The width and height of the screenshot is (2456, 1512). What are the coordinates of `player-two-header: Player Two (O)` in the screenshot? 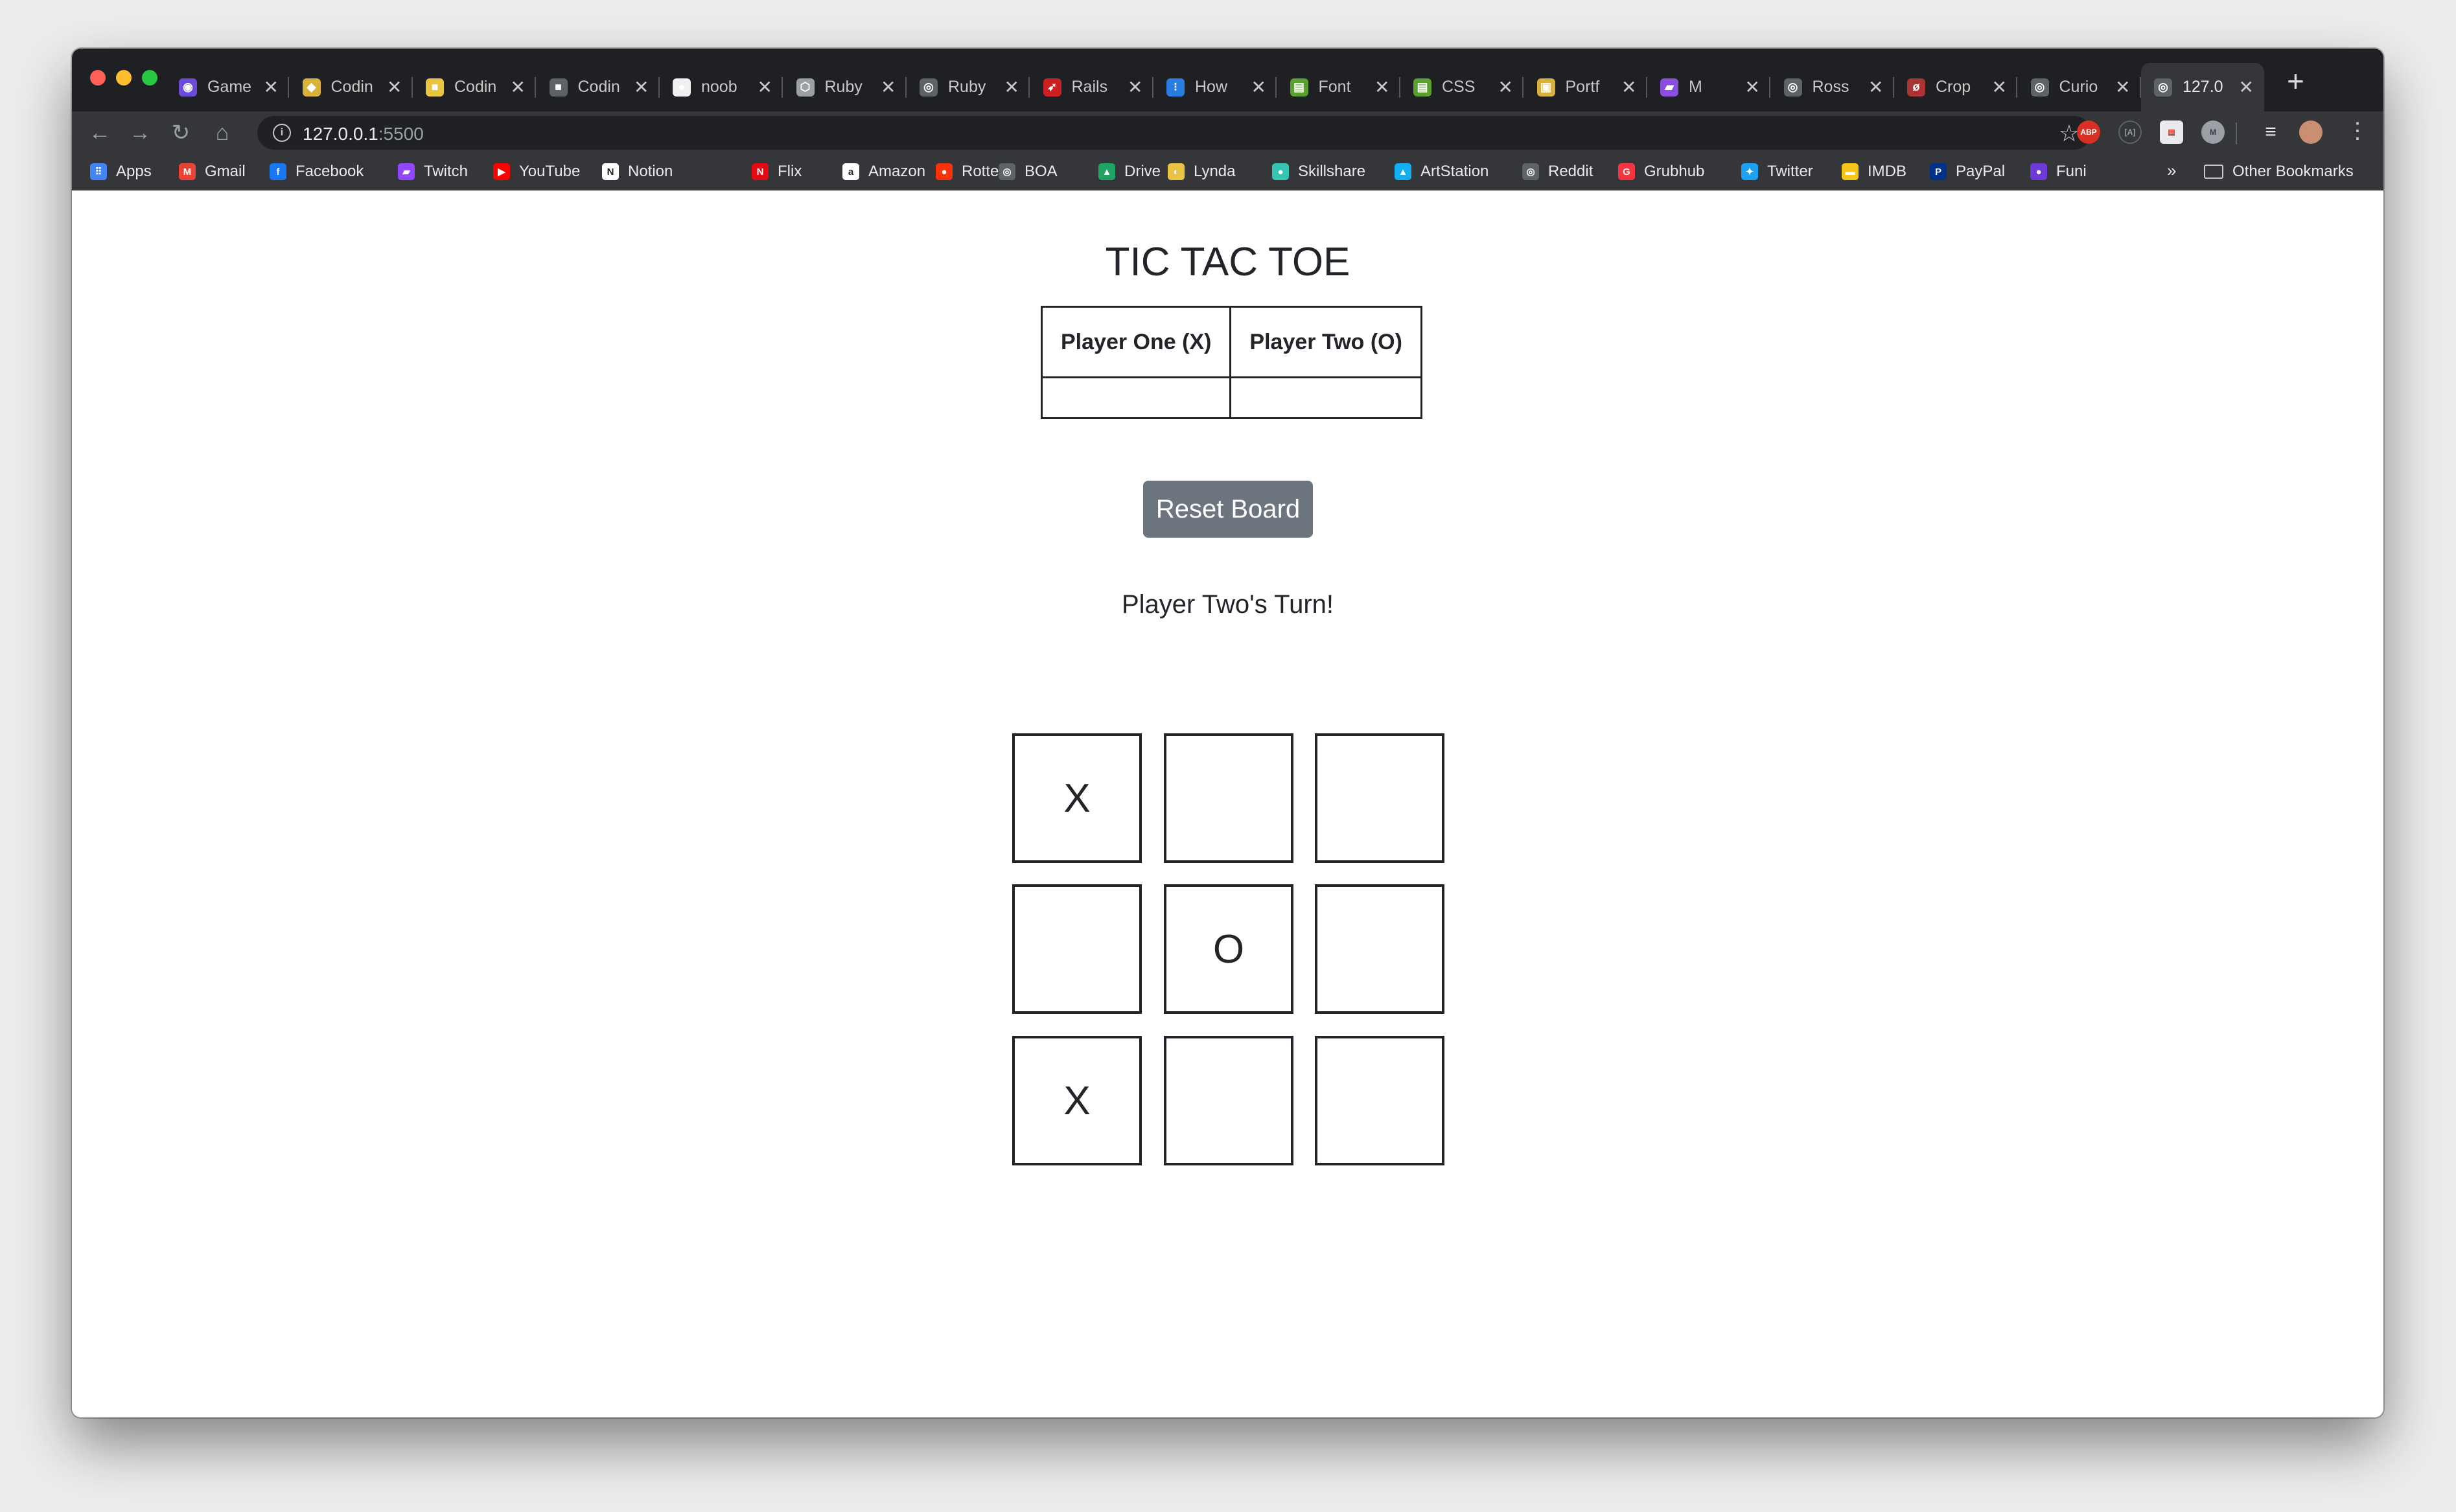 It's located at (1325, 342).